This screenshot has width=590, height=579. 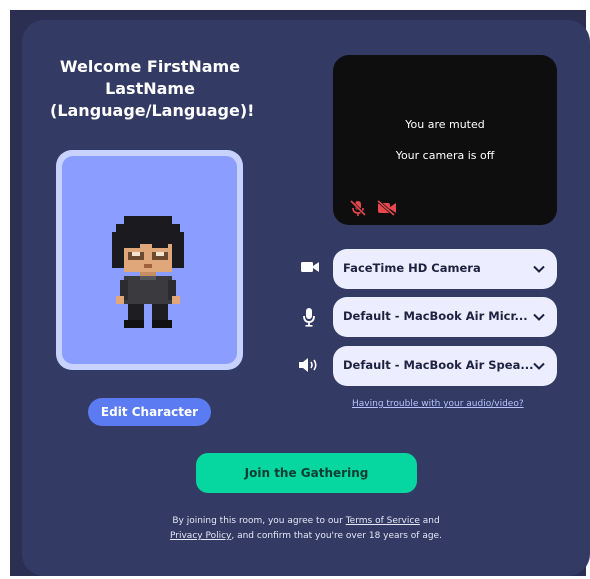 What do you see at coordinates (412, 268) in the screenshot?
I see `camera-select-value: FaceTime HD Camera` at bounding box center [412, 268].